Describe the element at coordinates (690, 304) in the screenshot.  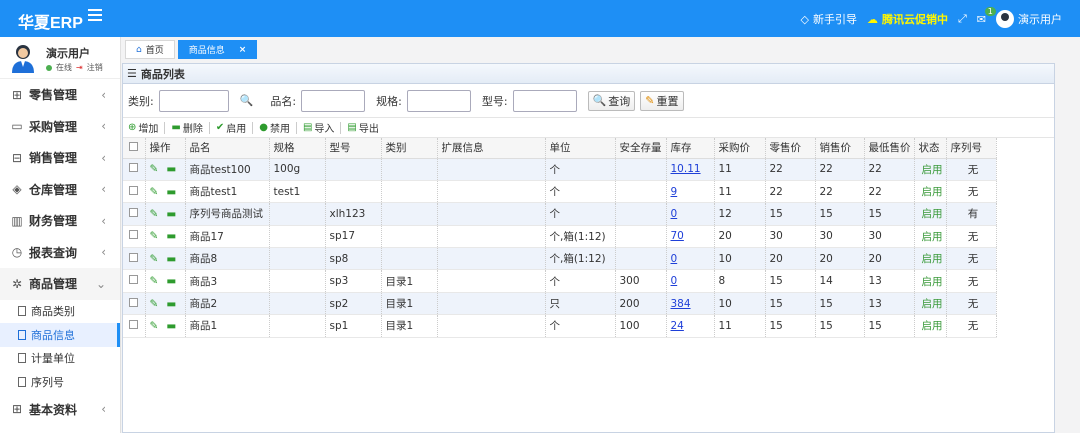
I see `cell-stock: 384` at that location.